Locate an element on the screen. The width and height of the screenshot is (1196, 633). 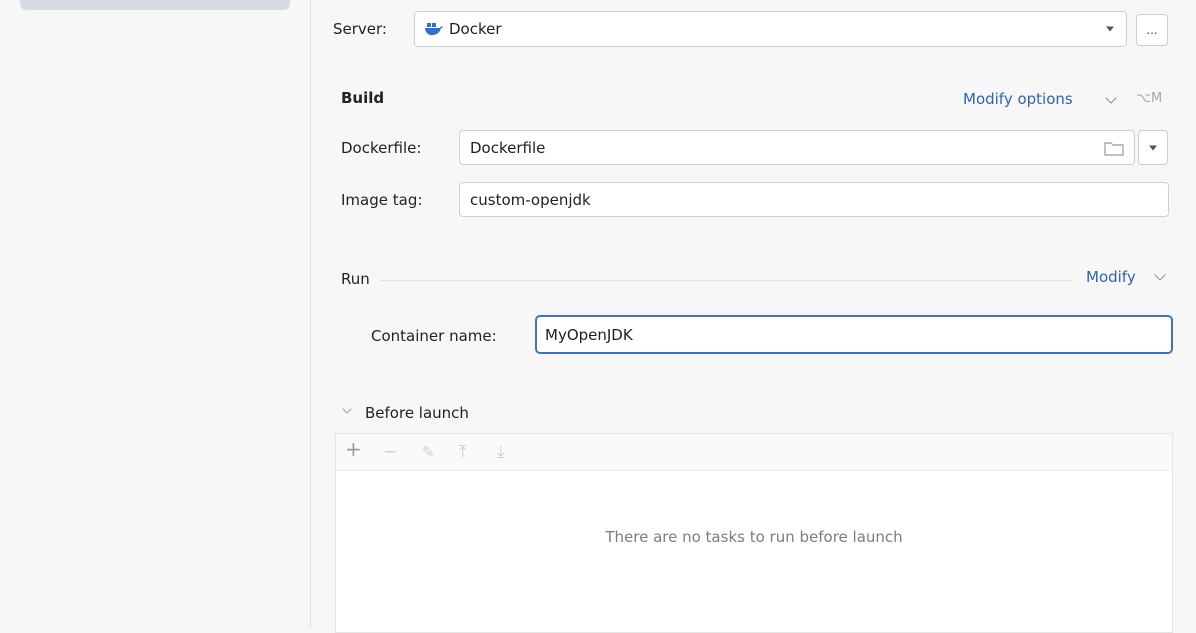
sidebar-selected-item is located at coordinates (155, 5).